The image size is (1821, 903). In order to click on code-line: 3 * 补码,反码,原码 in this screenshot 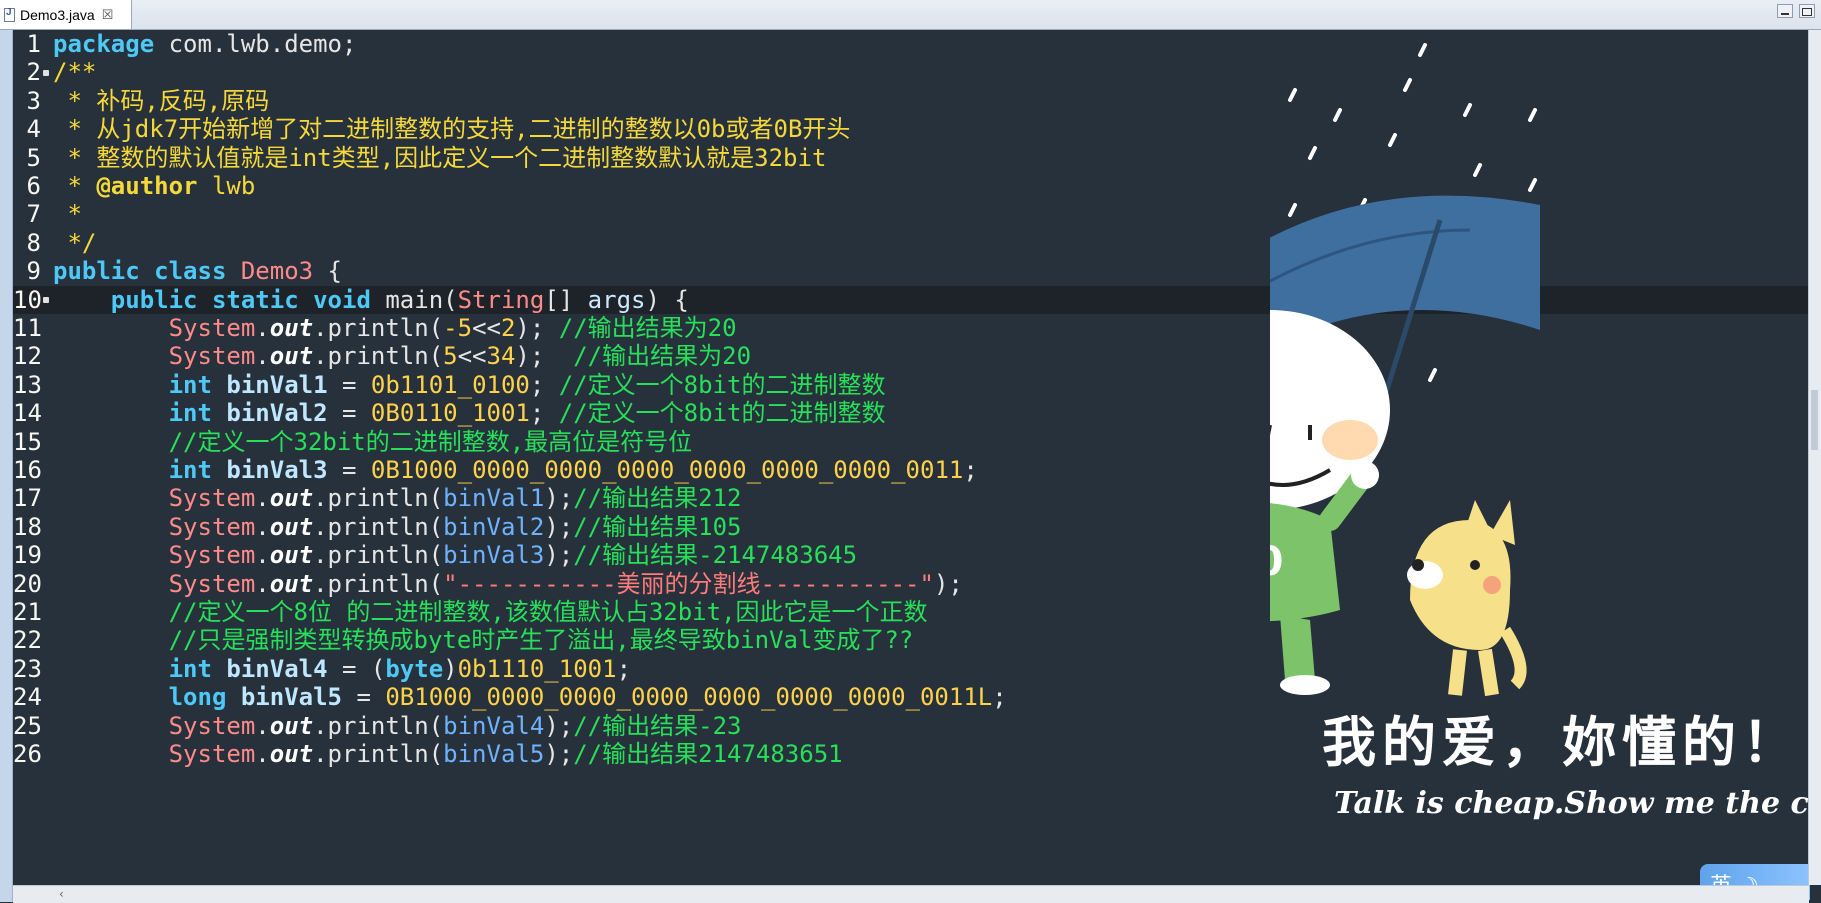, I will do `click(911, 101)`.